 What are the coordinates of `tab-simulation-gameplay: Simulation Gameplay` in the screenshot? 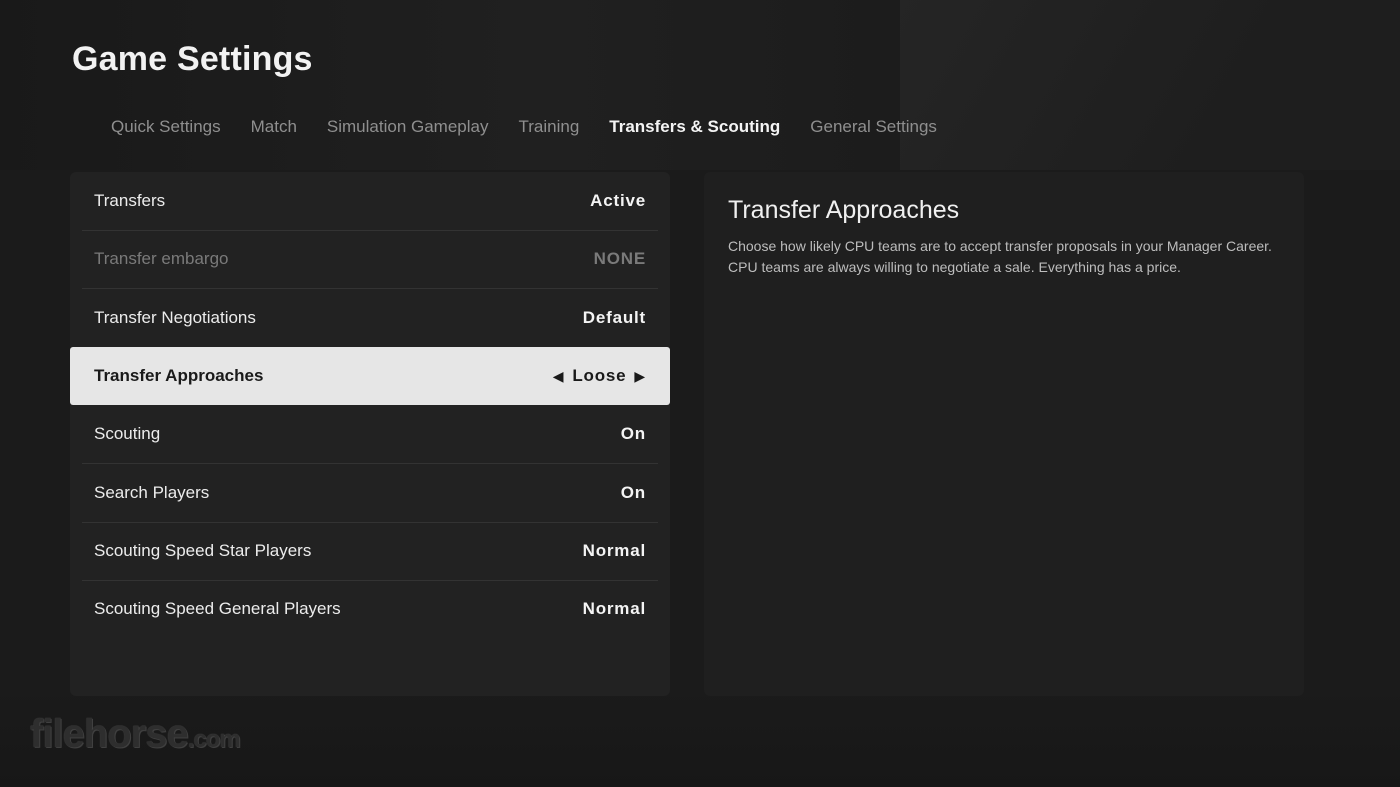 It's located at (408, 127).